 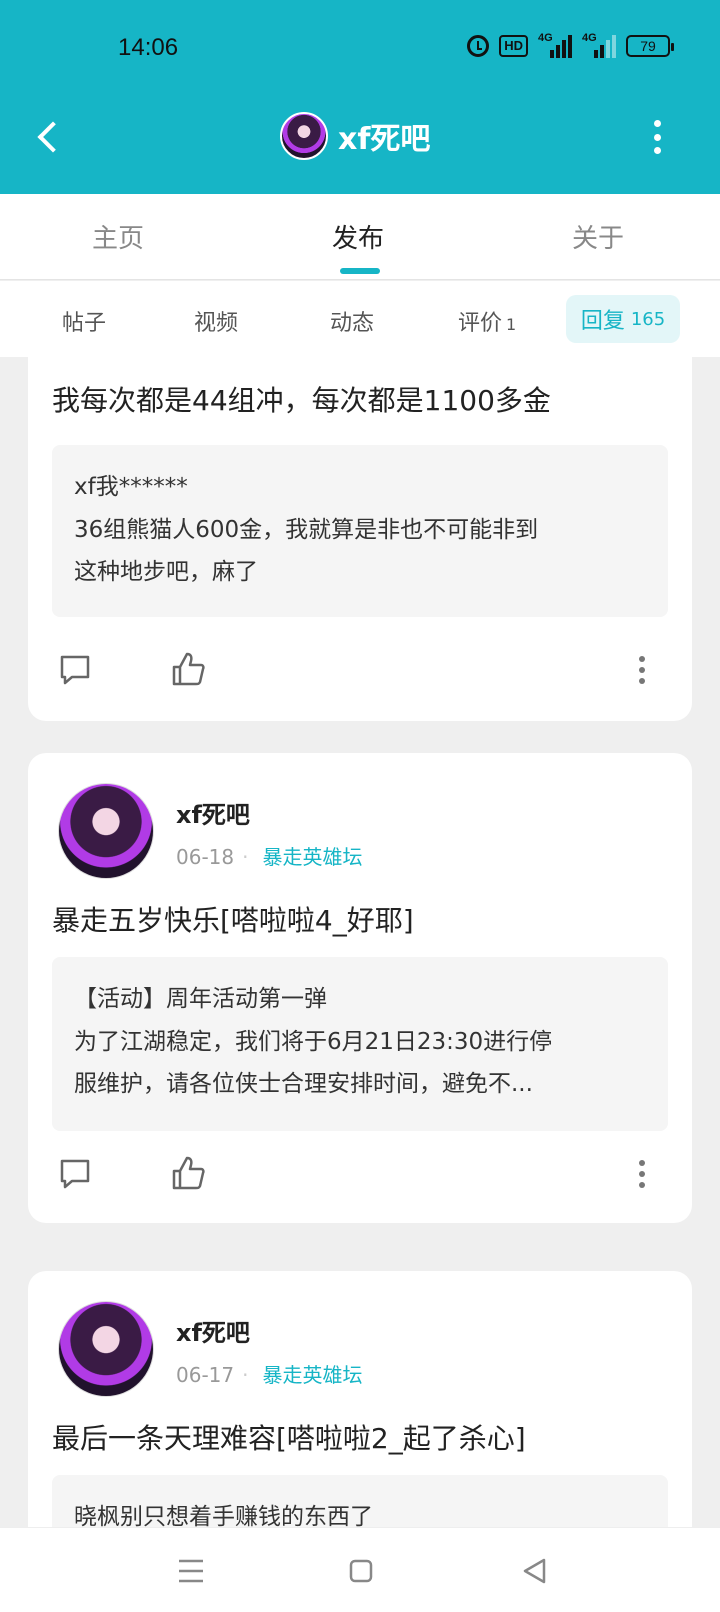 I want to click on menu-icon, so click(x=191, y=1571).